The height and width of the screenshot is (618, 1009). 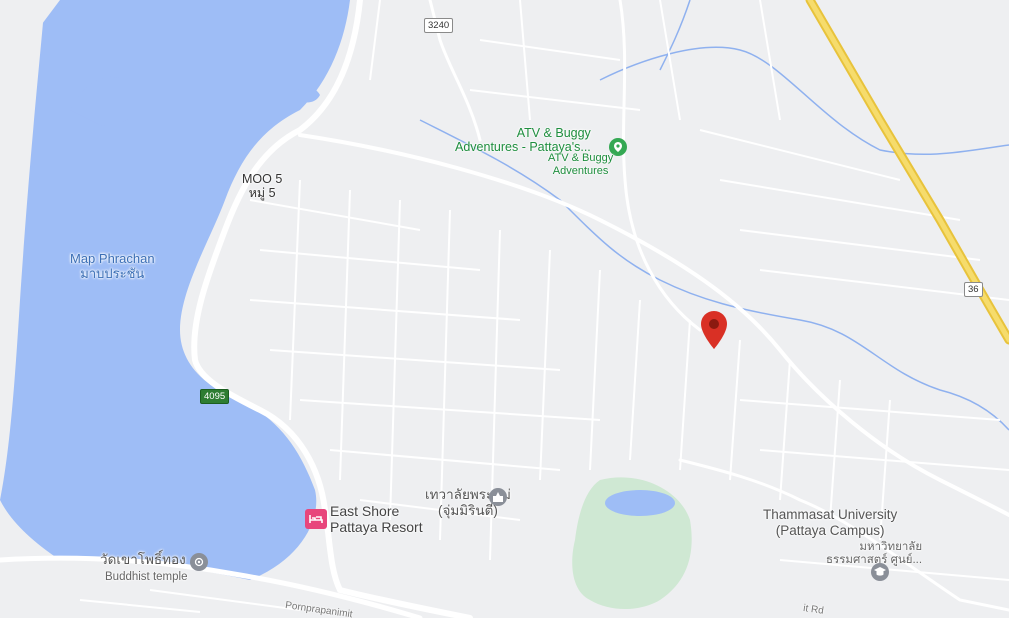 I want to click on road-shield-3240: 3240, so click(x=439, y=25).